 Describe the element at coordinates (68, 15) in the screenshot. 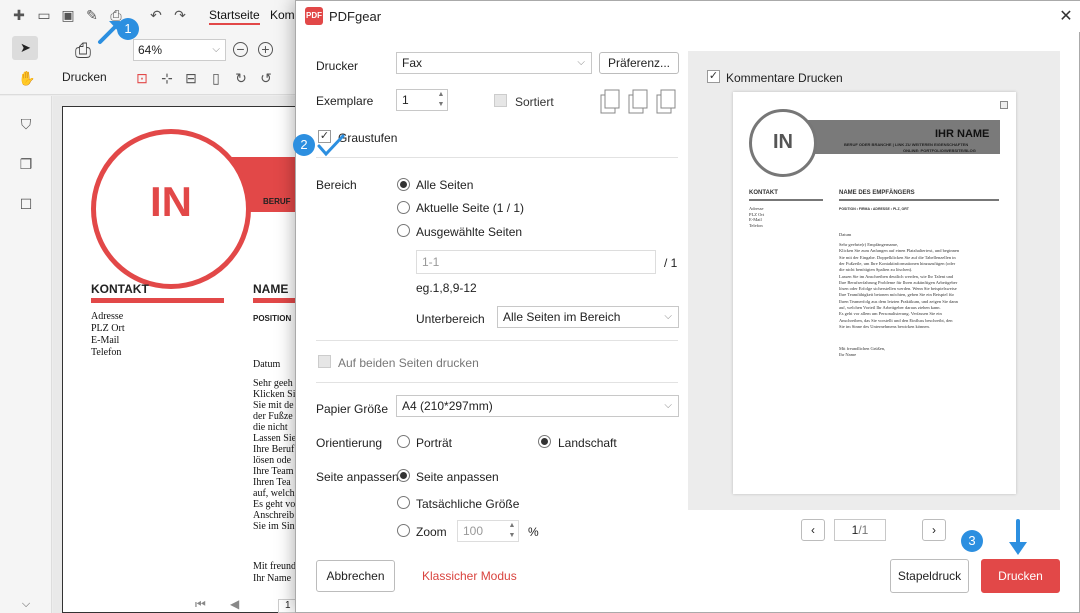

I see `save-icon: ▣` at that location.